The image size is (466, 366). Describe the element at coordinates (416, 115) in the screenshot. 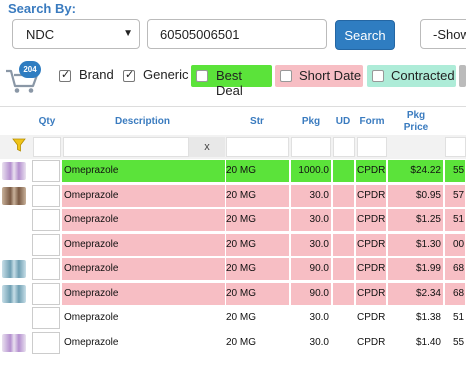

I see `col-pkg-price-line1: Pkg` at that location.